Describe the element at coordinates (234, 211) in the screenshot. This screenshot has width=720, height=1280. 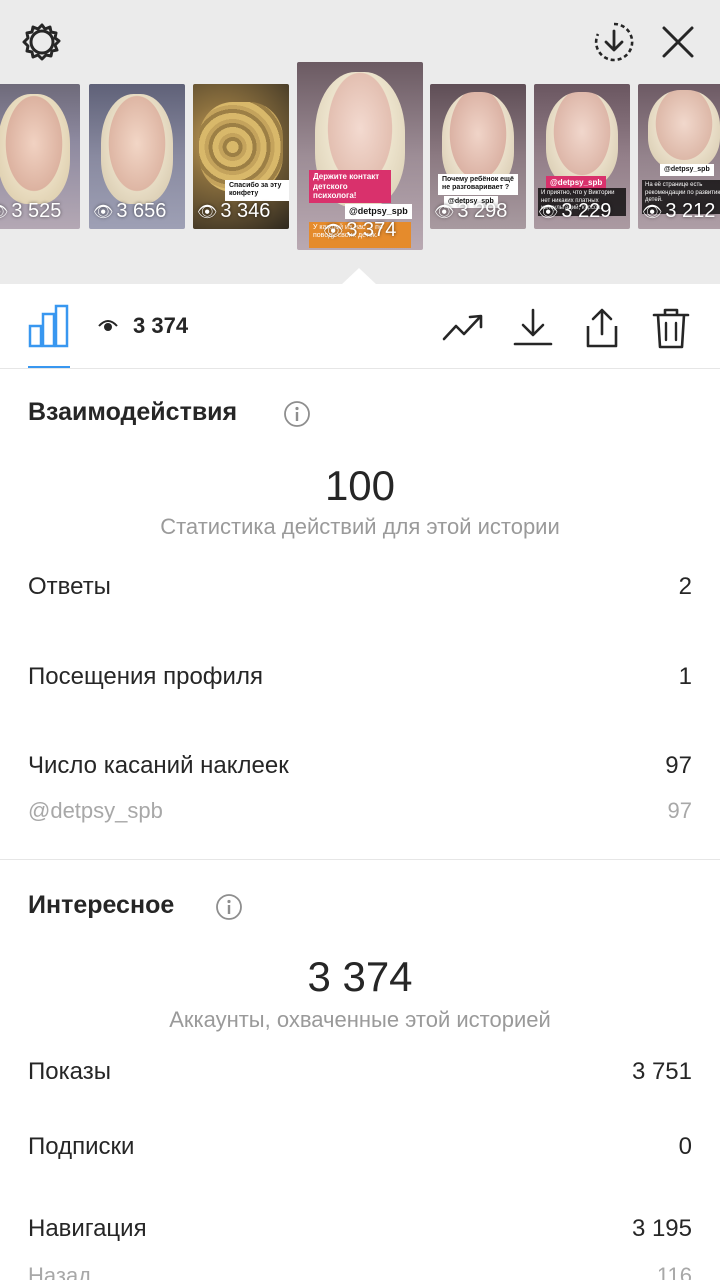
I see `story-views: 👁 3 346` at that location.